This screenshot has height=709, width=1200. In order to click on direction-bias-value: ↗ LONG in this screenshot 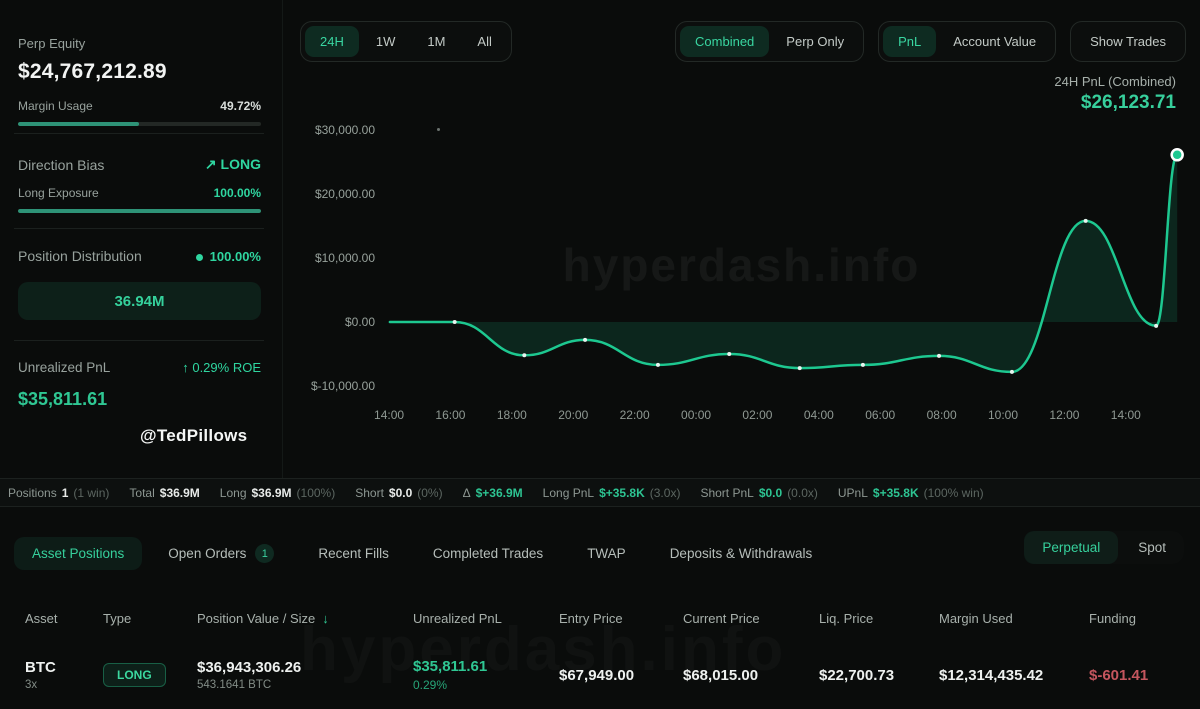, I will do `click(232, 164)`.